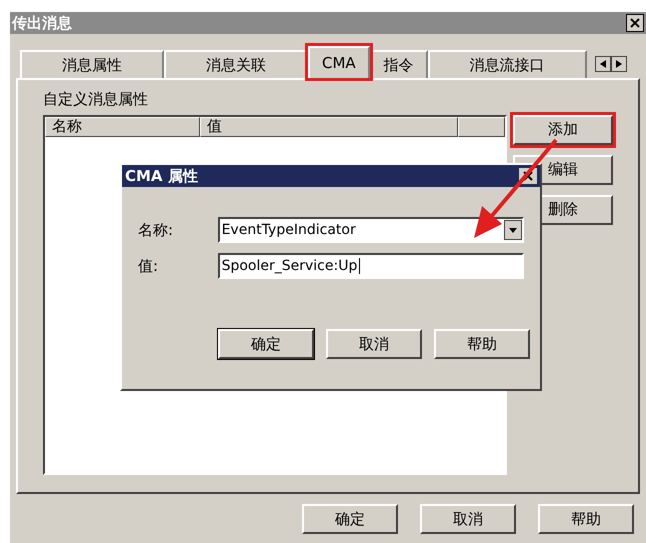 Image resolution: width=646 pixels, height=543 pixels. I want to click on column-header: 值, so click(329, 126).